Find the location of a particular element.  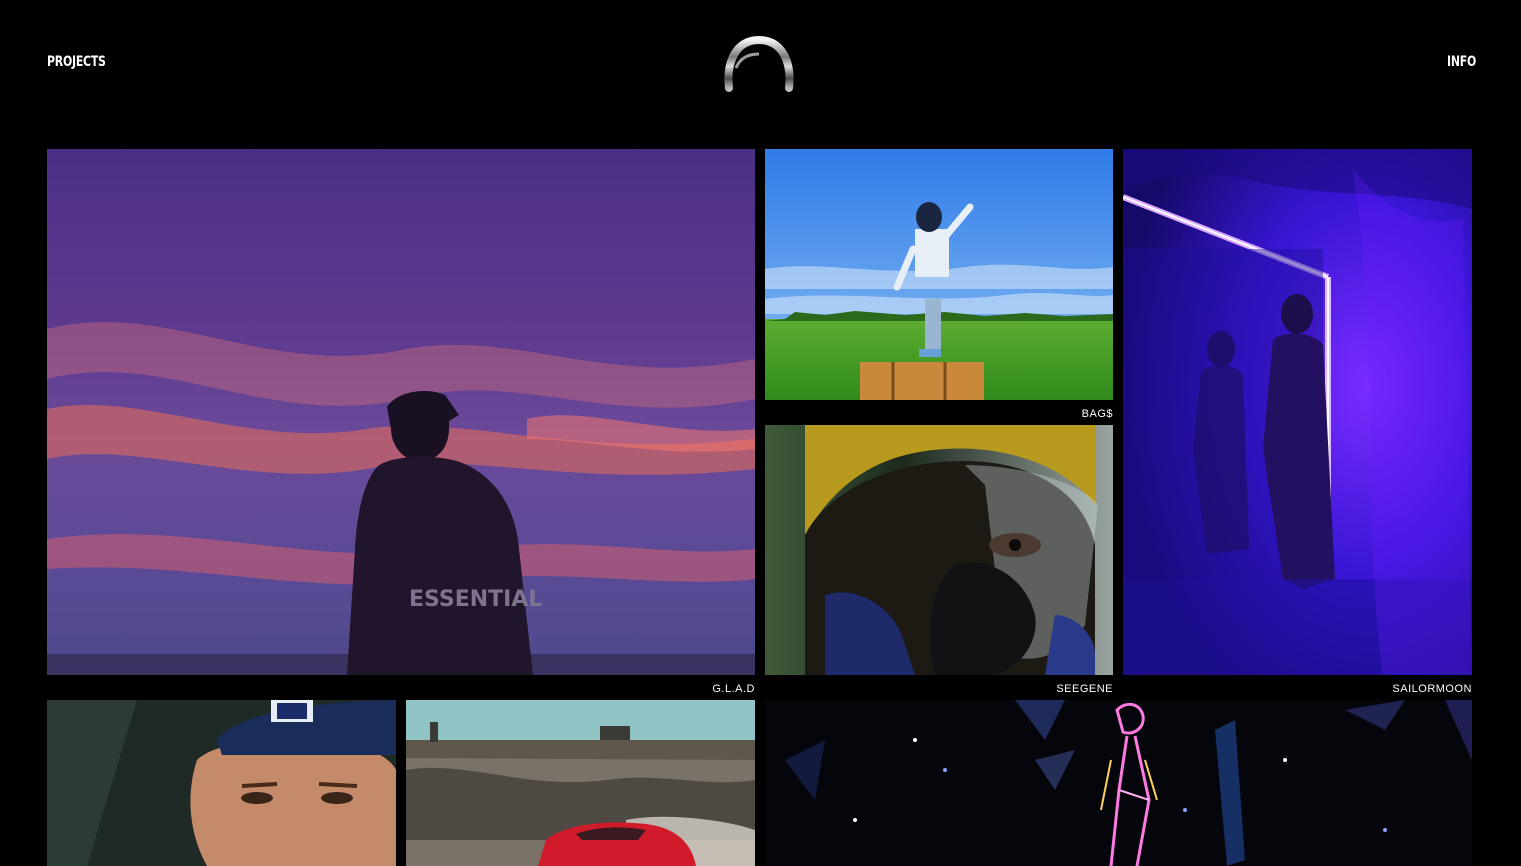

nav-info-link: INFO is located at coordinates (1461, 62).